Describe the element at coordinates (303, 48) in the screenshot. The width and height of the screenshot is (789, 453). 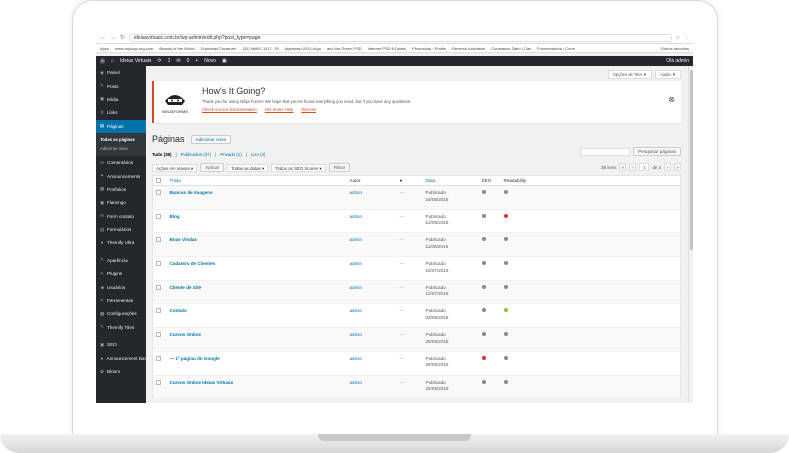
I see `bookmark-item: Agendas>2011>Ago` at that location.